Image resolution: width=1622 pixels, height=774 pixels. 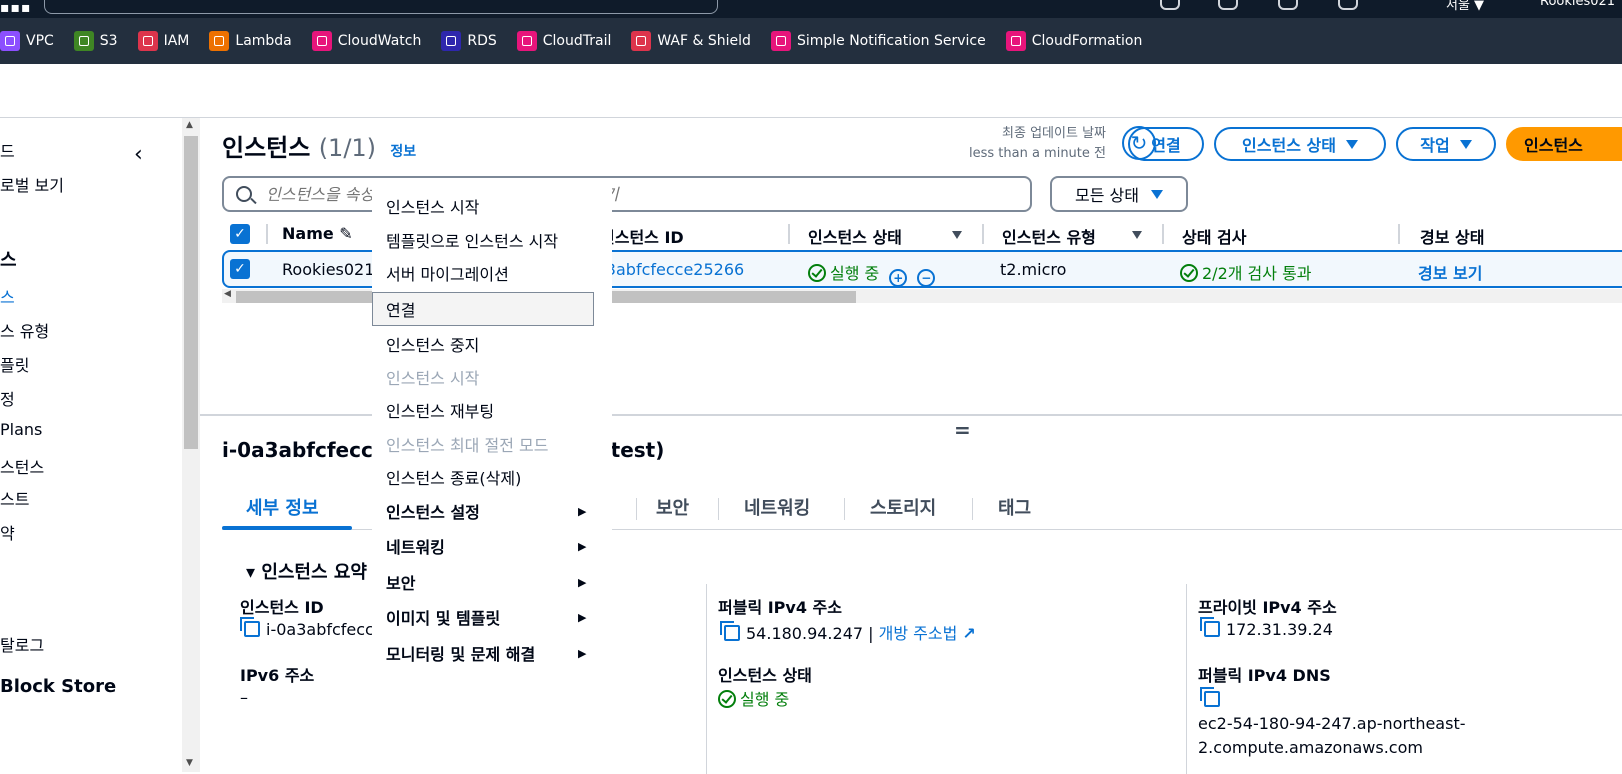 I want to click on favorite-iam: IAM, so click(x=163, y=41).